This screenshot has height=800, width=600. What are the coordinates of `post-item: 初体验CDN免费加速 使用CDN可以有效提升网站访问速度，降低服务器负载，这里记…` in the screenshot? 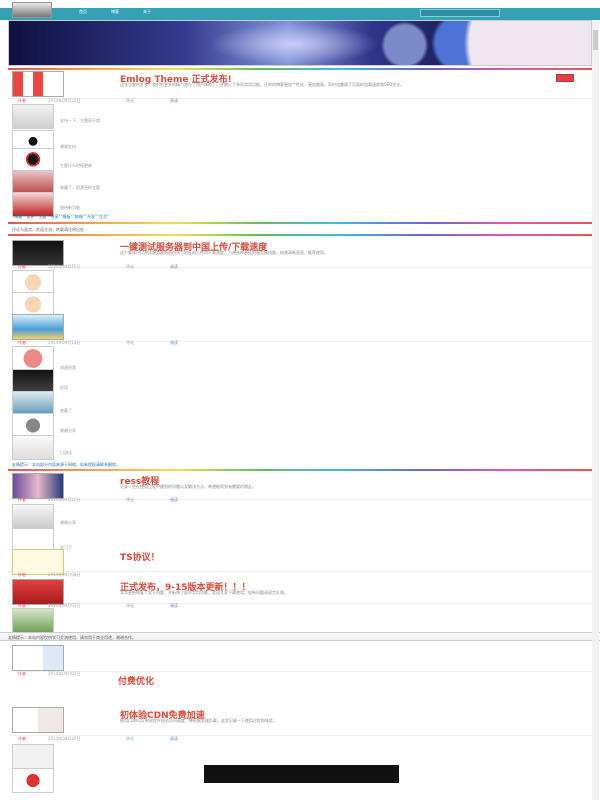 It's located at (300, 721).